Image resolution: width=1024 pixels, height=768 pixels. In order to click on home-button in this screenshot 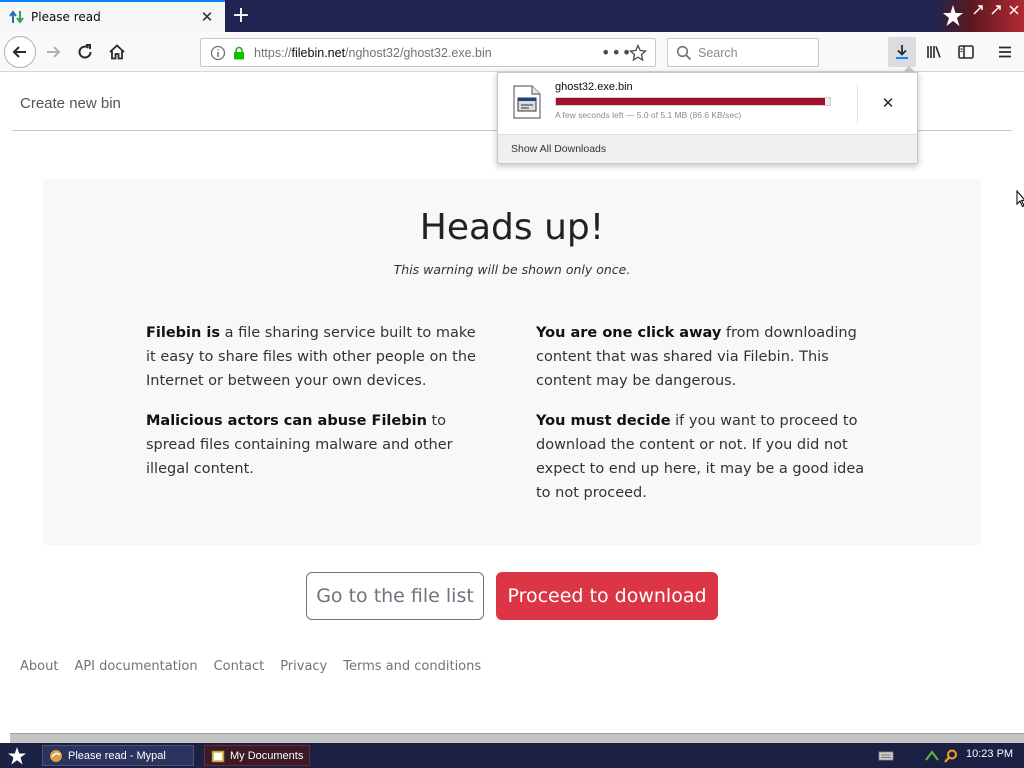, I will do `click(117, 52)`.